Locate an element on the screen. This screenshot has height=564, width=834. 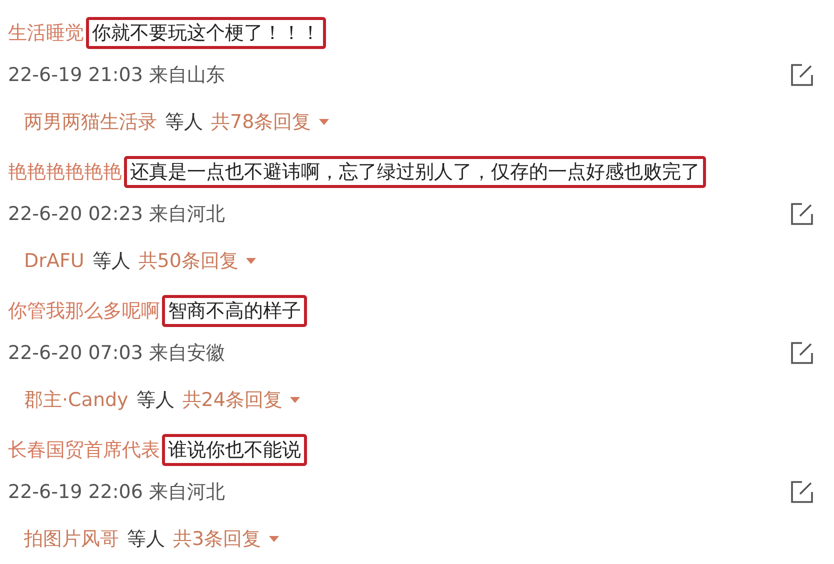
username: 长春国贸首席代表 is located at coordinates (84, 450).